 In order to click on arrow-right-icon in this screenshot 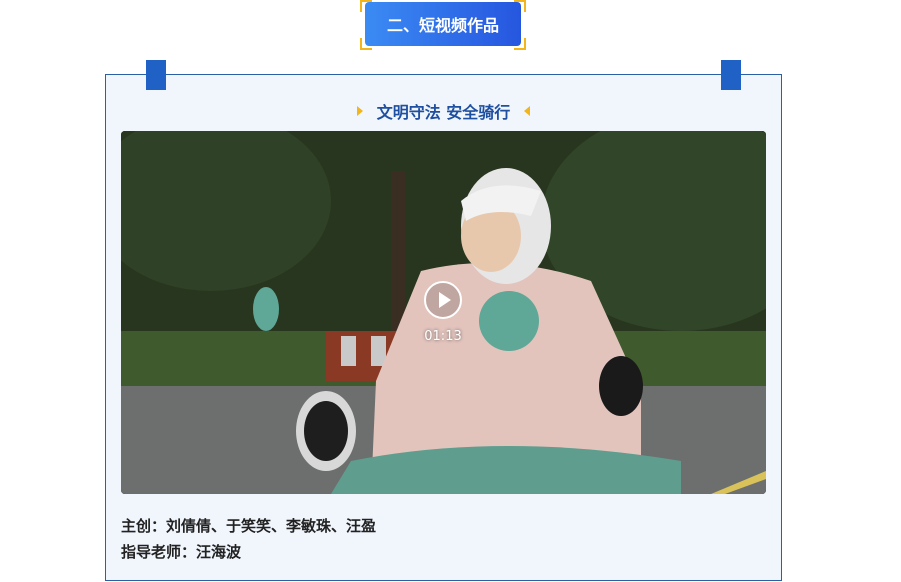, I will do `click(359, 111)`.